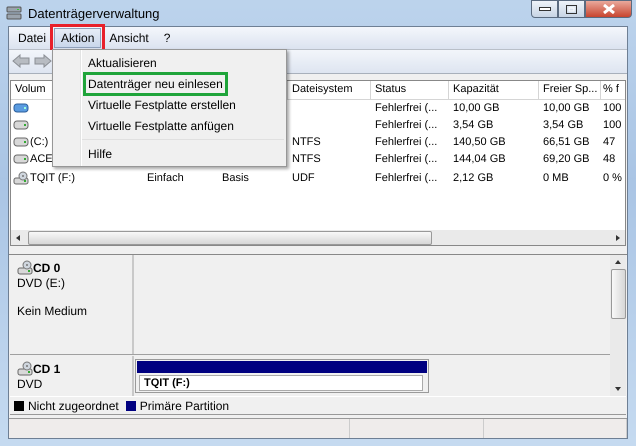  Describe the element at coordinates (329, 89) in the screenshot. I see `column-header: Dateisystem` at that location.